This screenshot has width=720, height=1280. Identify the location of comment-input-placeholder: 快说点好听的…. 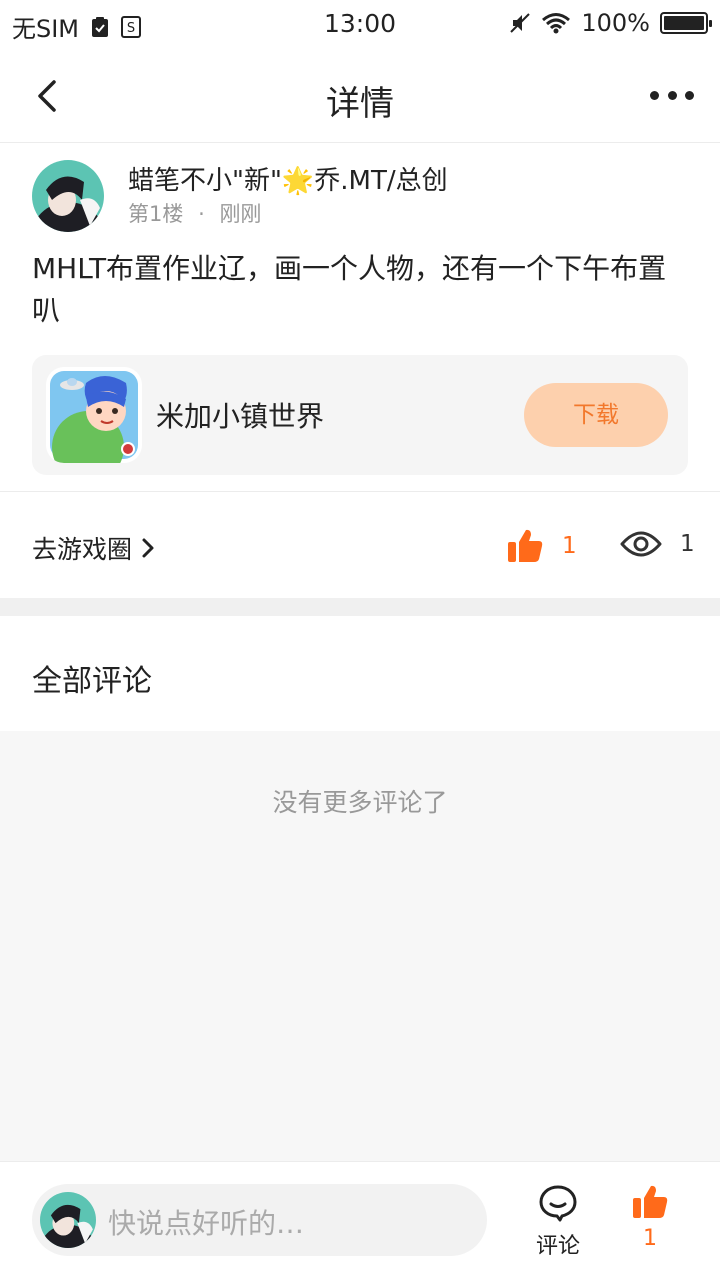
(206, 1223).